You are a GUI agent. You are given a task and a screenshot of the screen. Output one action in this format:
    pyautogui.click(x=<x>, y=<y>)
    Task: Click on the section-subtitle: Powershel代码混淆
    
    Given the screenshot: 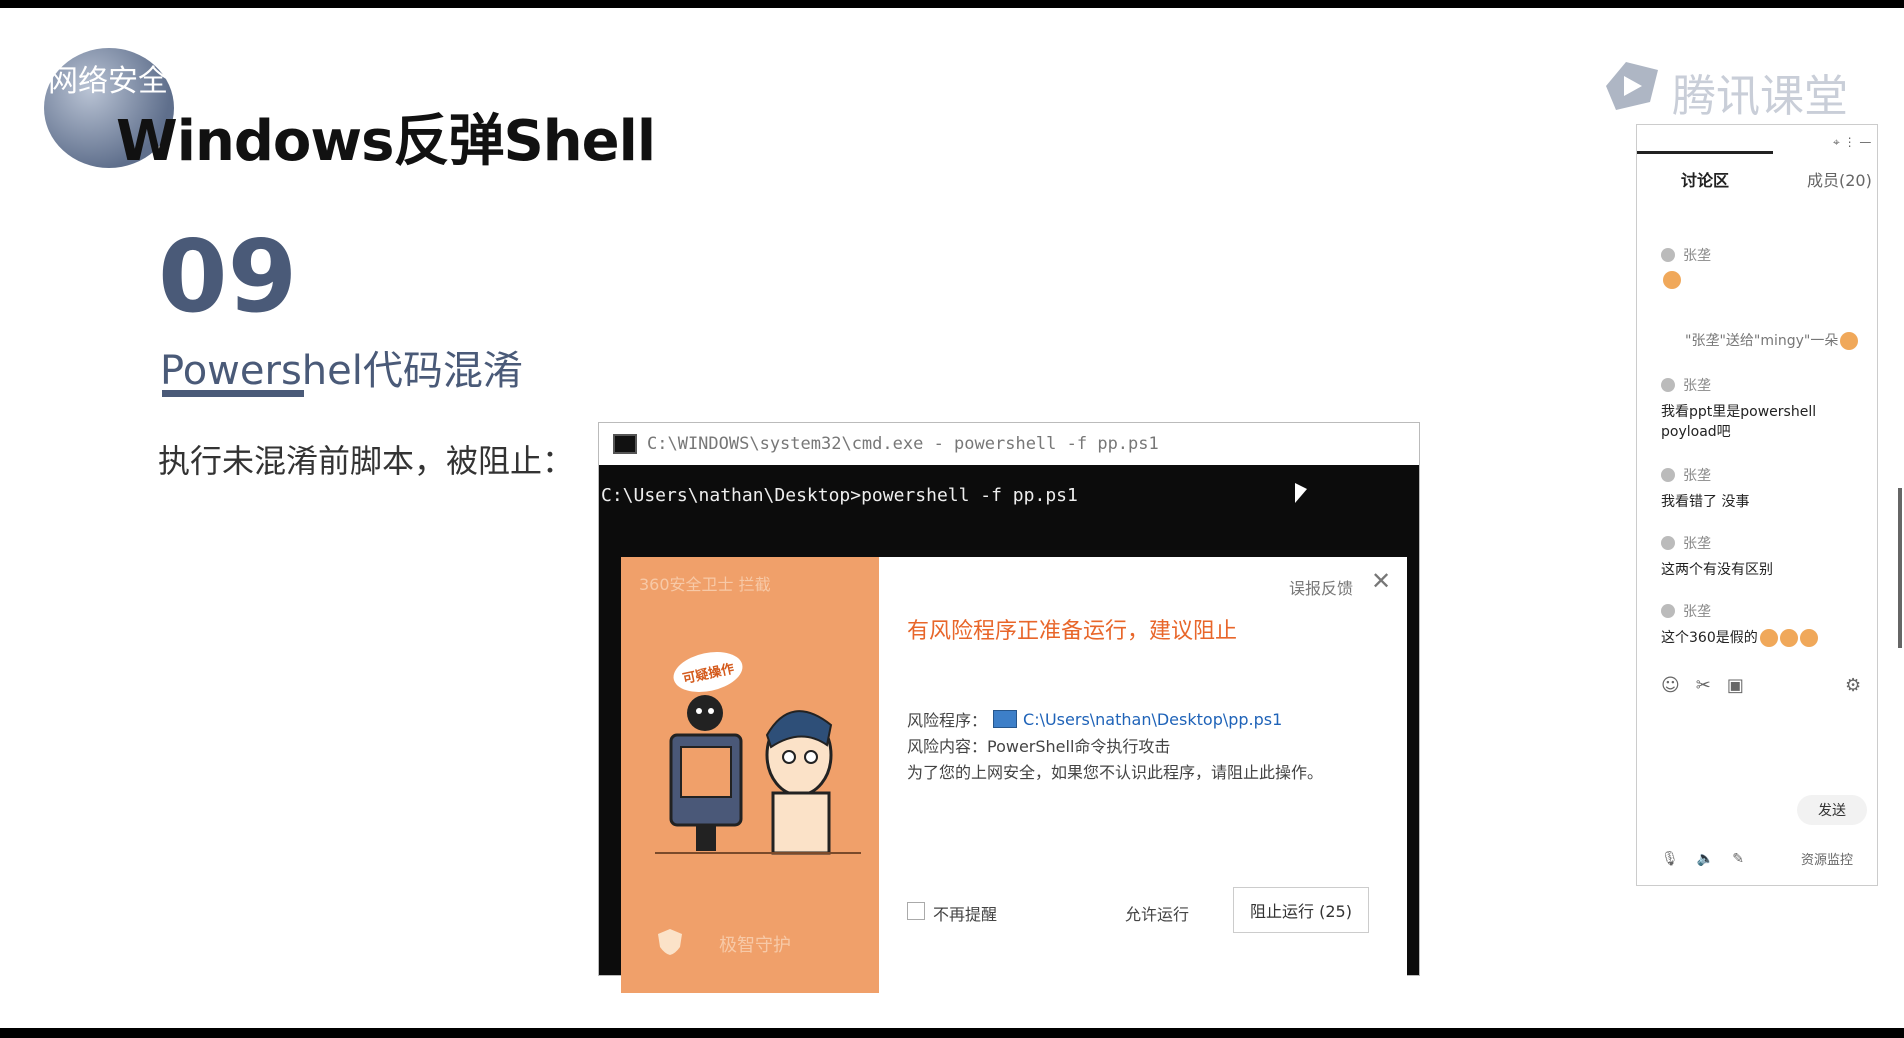 What is the action you would take?
    pyautogui.click(x=341, y=371)
    